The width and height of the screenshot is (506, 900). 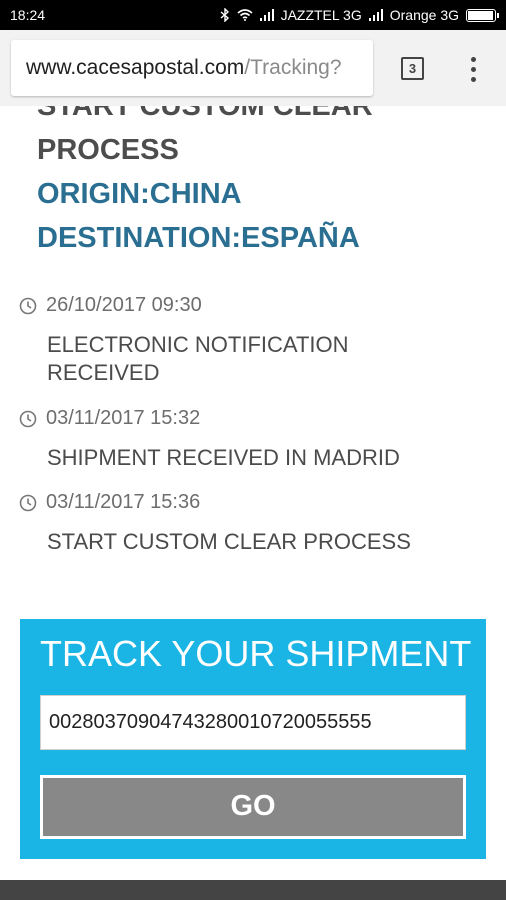 I want to click on status-icons: JAZZTEL 3G Orange 3G, so click(x=359, y=15).